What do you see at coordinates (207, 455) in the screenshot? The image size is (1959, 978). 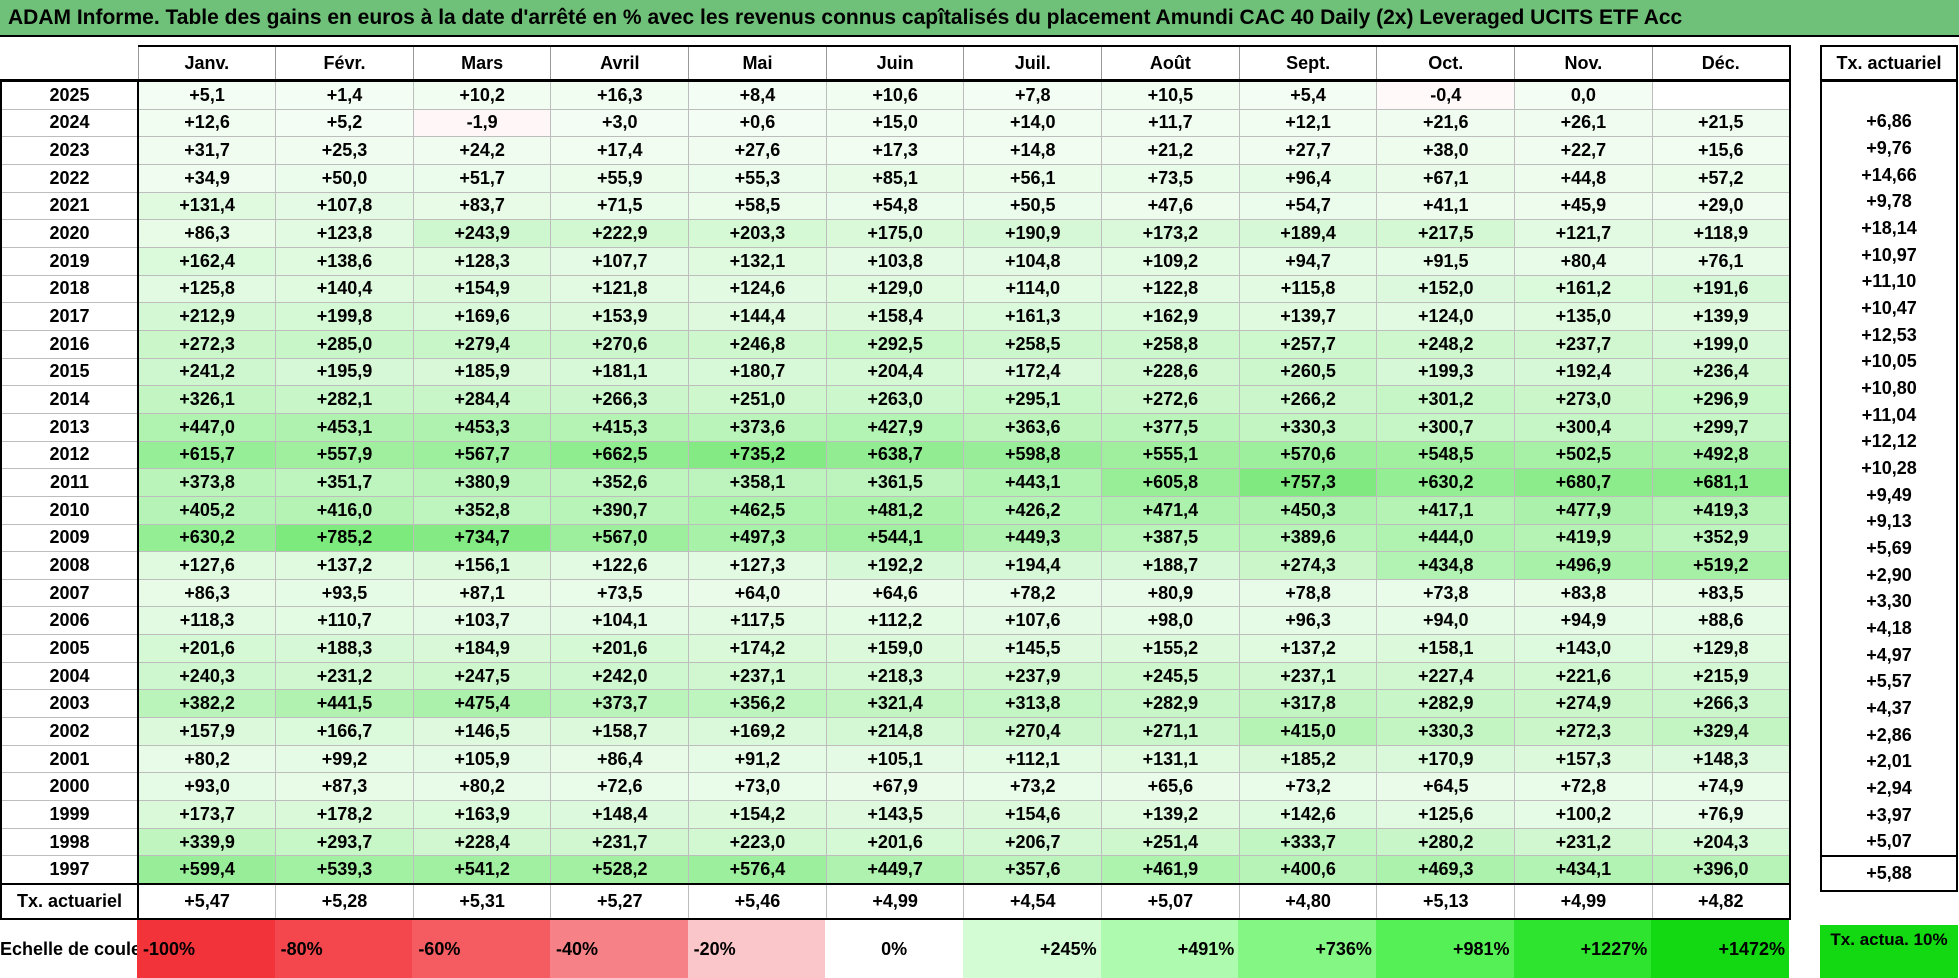 I see `gain-cell: +615,7` at bounding box center [207, 455].